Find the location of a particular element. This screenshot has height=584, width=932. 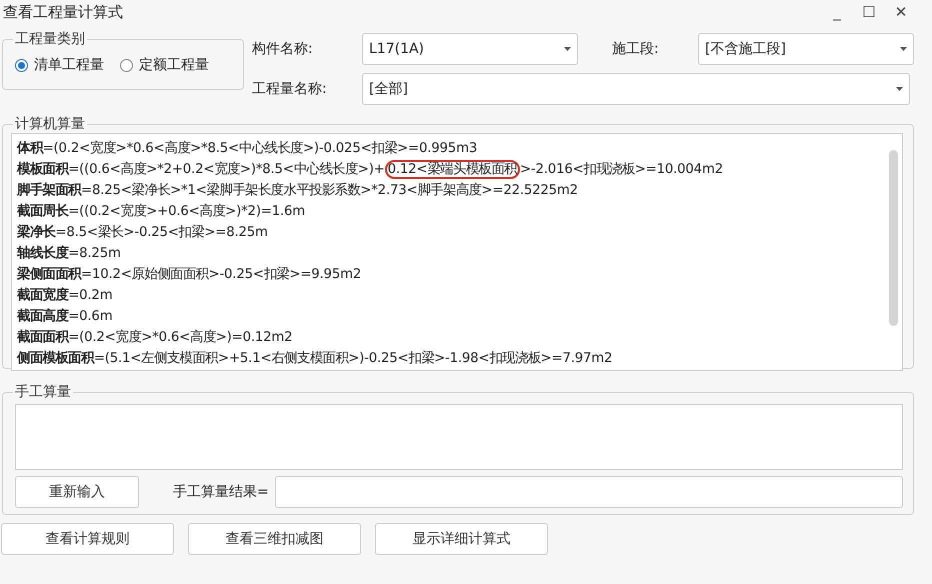

formula-line: 截面高度=0.6m is located at coordinates (65, 316).